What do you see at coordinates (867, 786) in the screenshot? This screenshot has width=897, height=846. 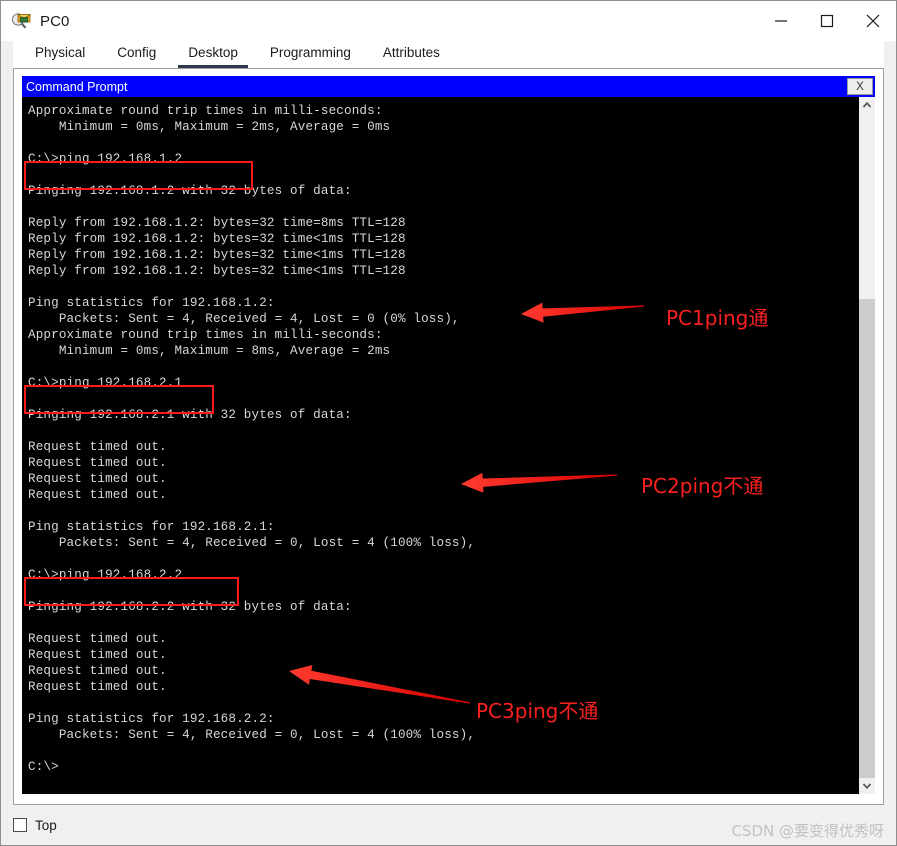 I see `chevron-down-icon` at bounding box center [867, 786].